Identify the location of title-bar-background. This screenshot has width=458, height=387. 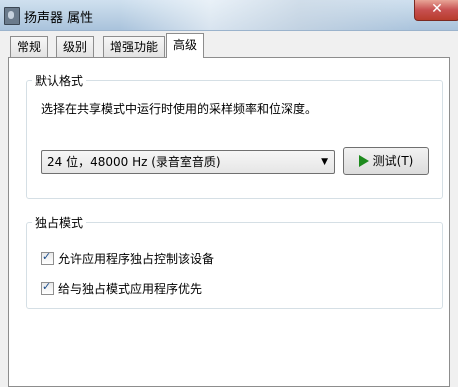
(270, 15).